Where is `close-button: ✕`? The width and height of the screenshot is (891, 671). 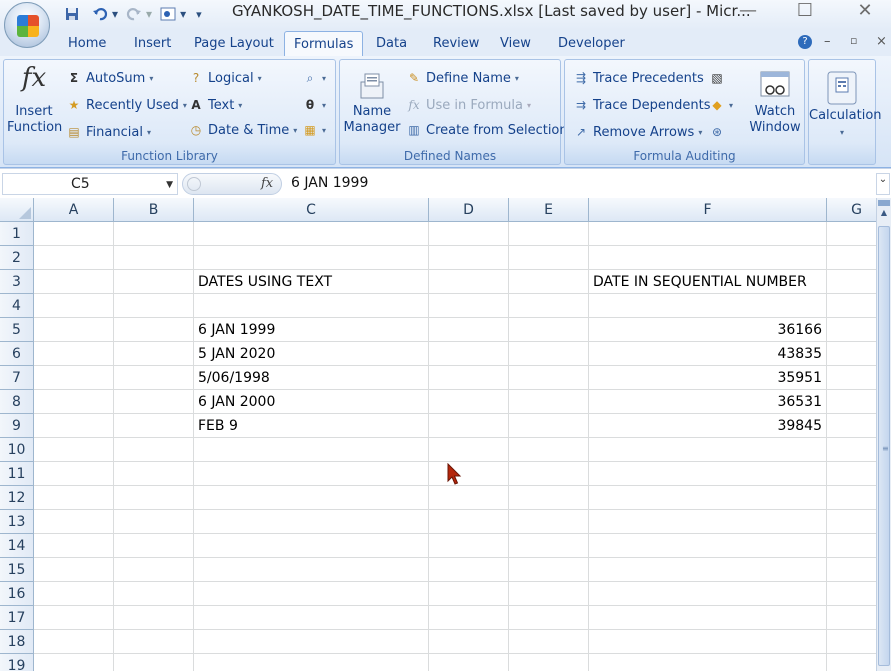
close-button: ✕ is located at coordinates (865, 10).